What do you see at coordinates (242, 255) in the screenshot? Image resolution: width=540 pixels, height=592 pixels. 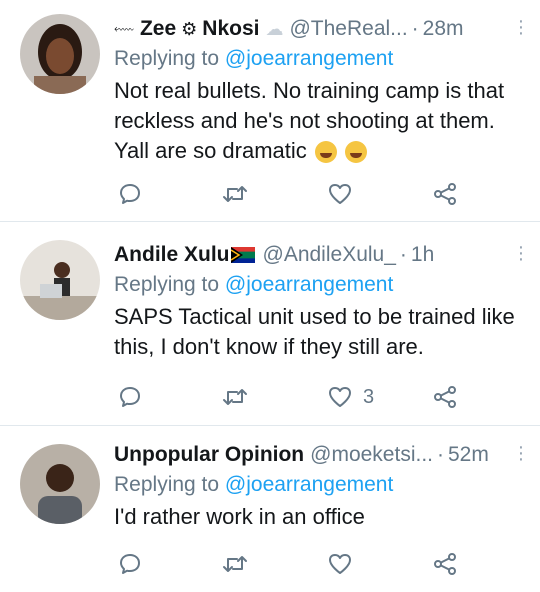 I see `south-africa-flag-icon` at bounding box center [242, 255].